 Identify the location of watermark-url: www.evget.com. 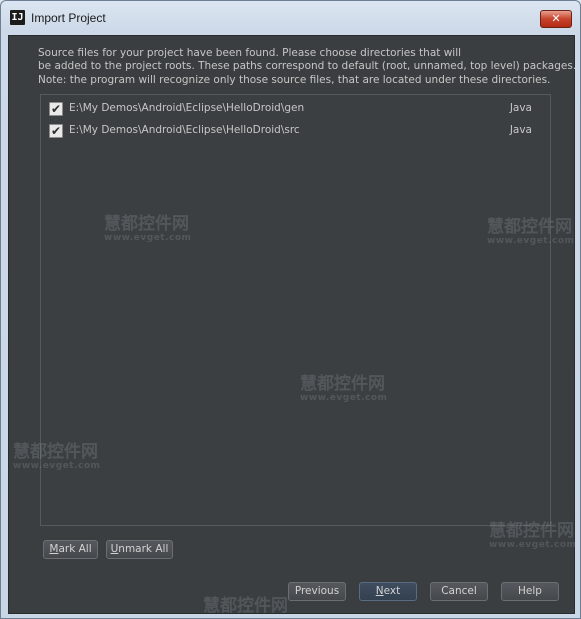
(533, 545).